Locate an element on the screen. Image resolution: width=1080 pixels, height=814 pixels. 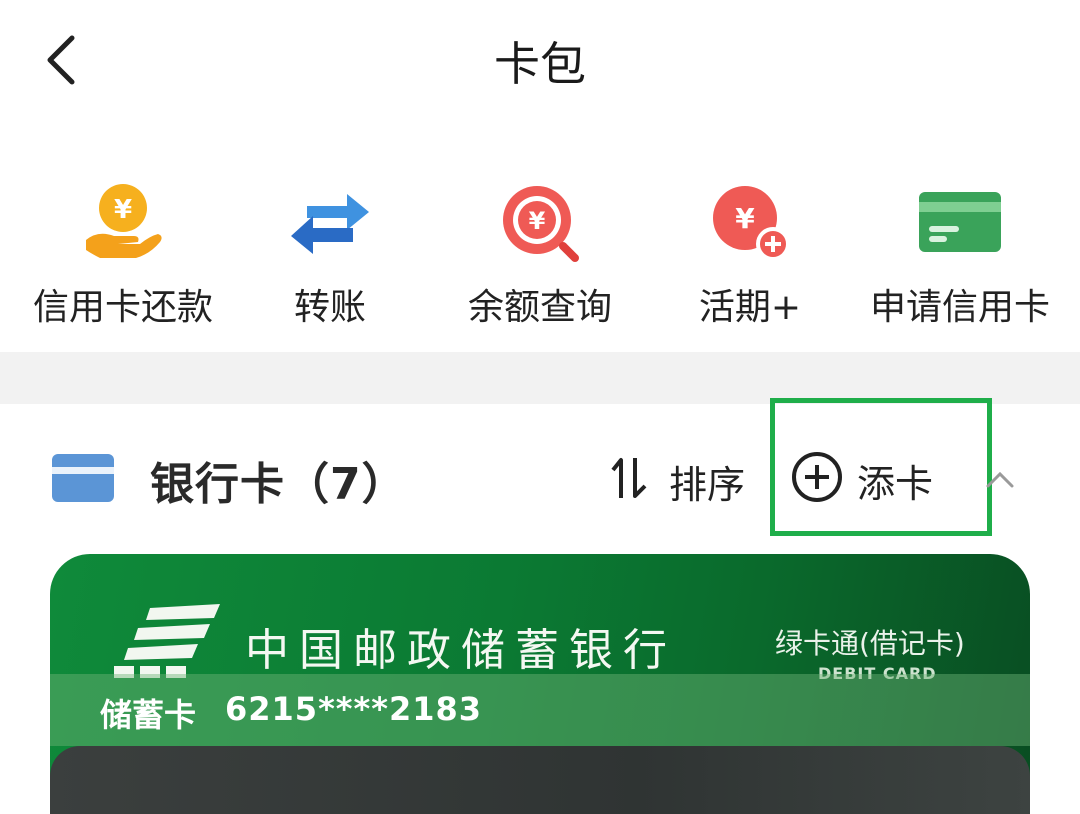
yuan-plus-icon: ¥ is located at coordinates (751, 223).